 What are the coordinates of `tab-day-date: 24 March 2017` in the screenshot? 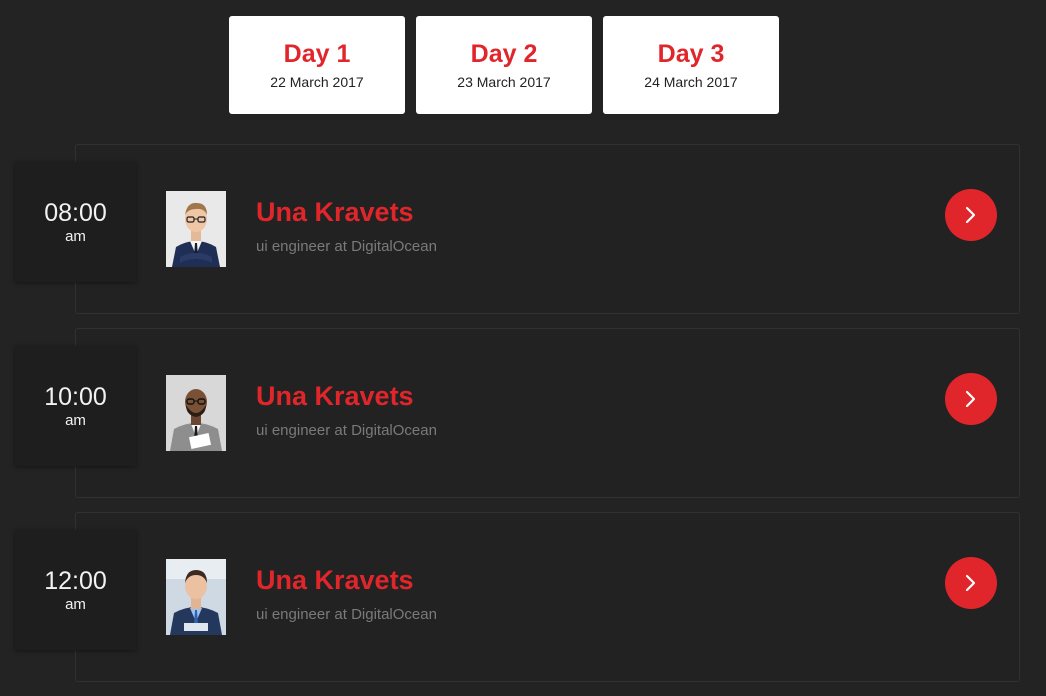 It's located at (691, 81).